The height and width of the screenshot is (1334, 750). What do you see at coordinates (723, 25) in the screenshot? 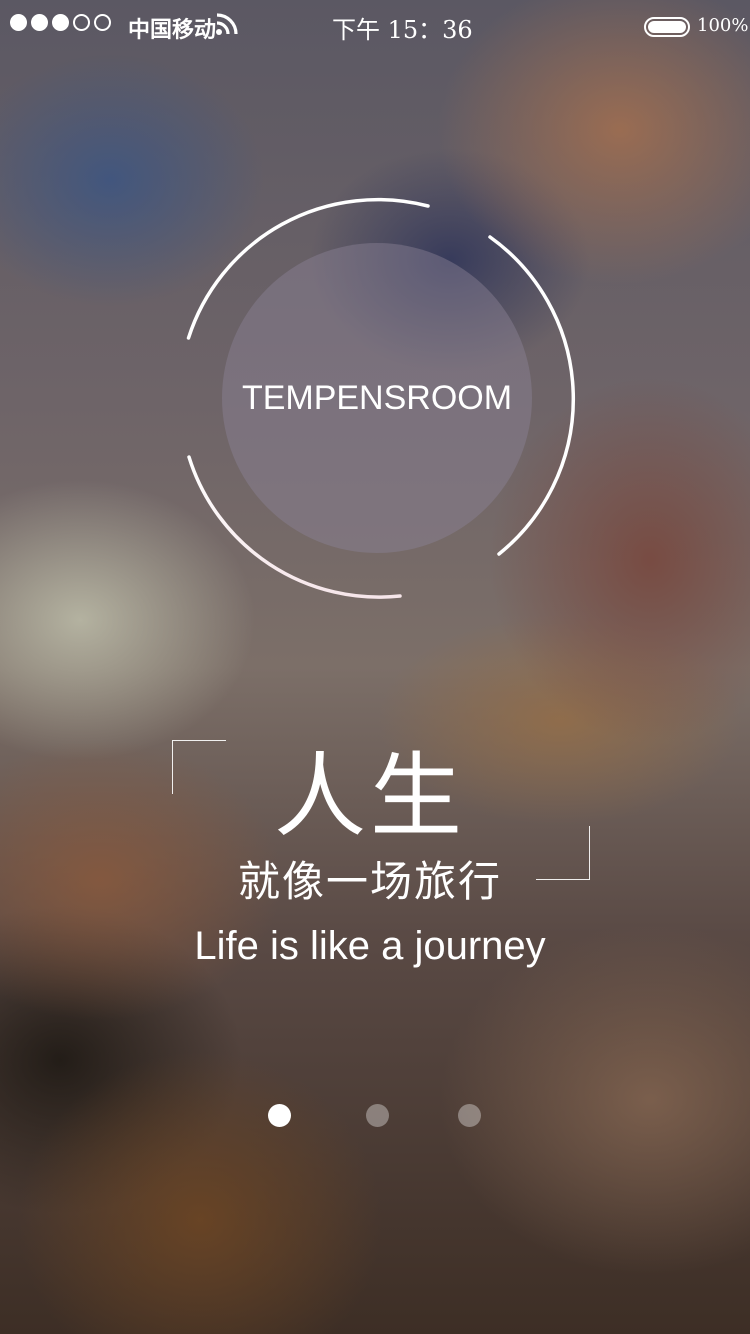
I see `battery-percent: 100%` at bounding box center [723, 25].